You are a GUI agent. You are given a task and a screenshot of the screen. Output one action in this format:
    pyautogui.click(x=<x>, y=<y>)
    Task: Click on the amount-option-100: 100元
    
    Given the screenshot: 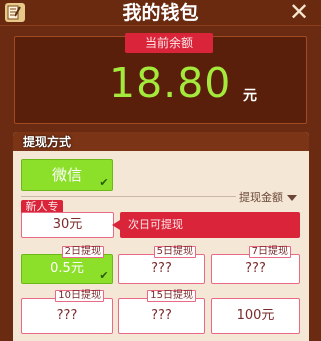 What is the action you would take?
    pyautogui.click(x=255, y=316)
    